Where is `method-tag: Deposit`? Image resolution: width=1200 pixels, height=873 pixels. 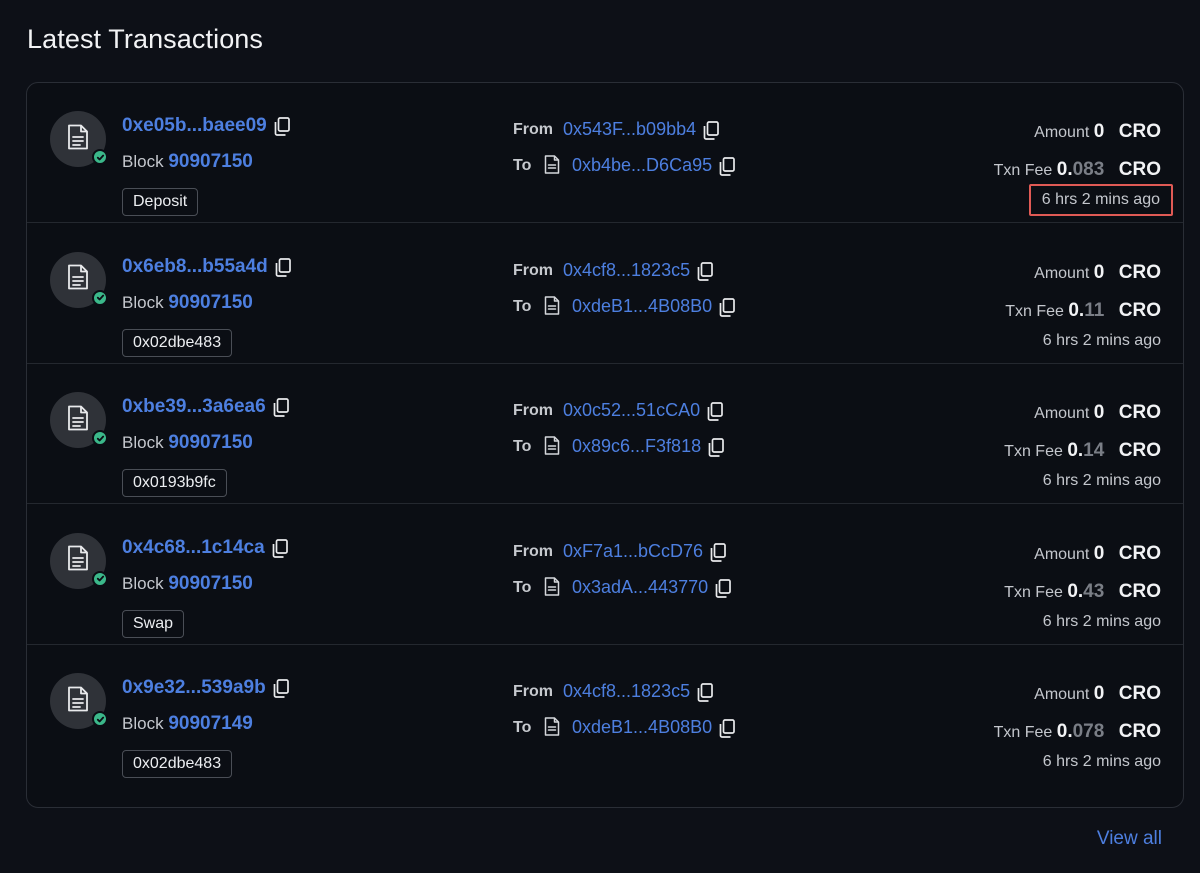
method-tag: Deposit is located at coordinates (160, 202).